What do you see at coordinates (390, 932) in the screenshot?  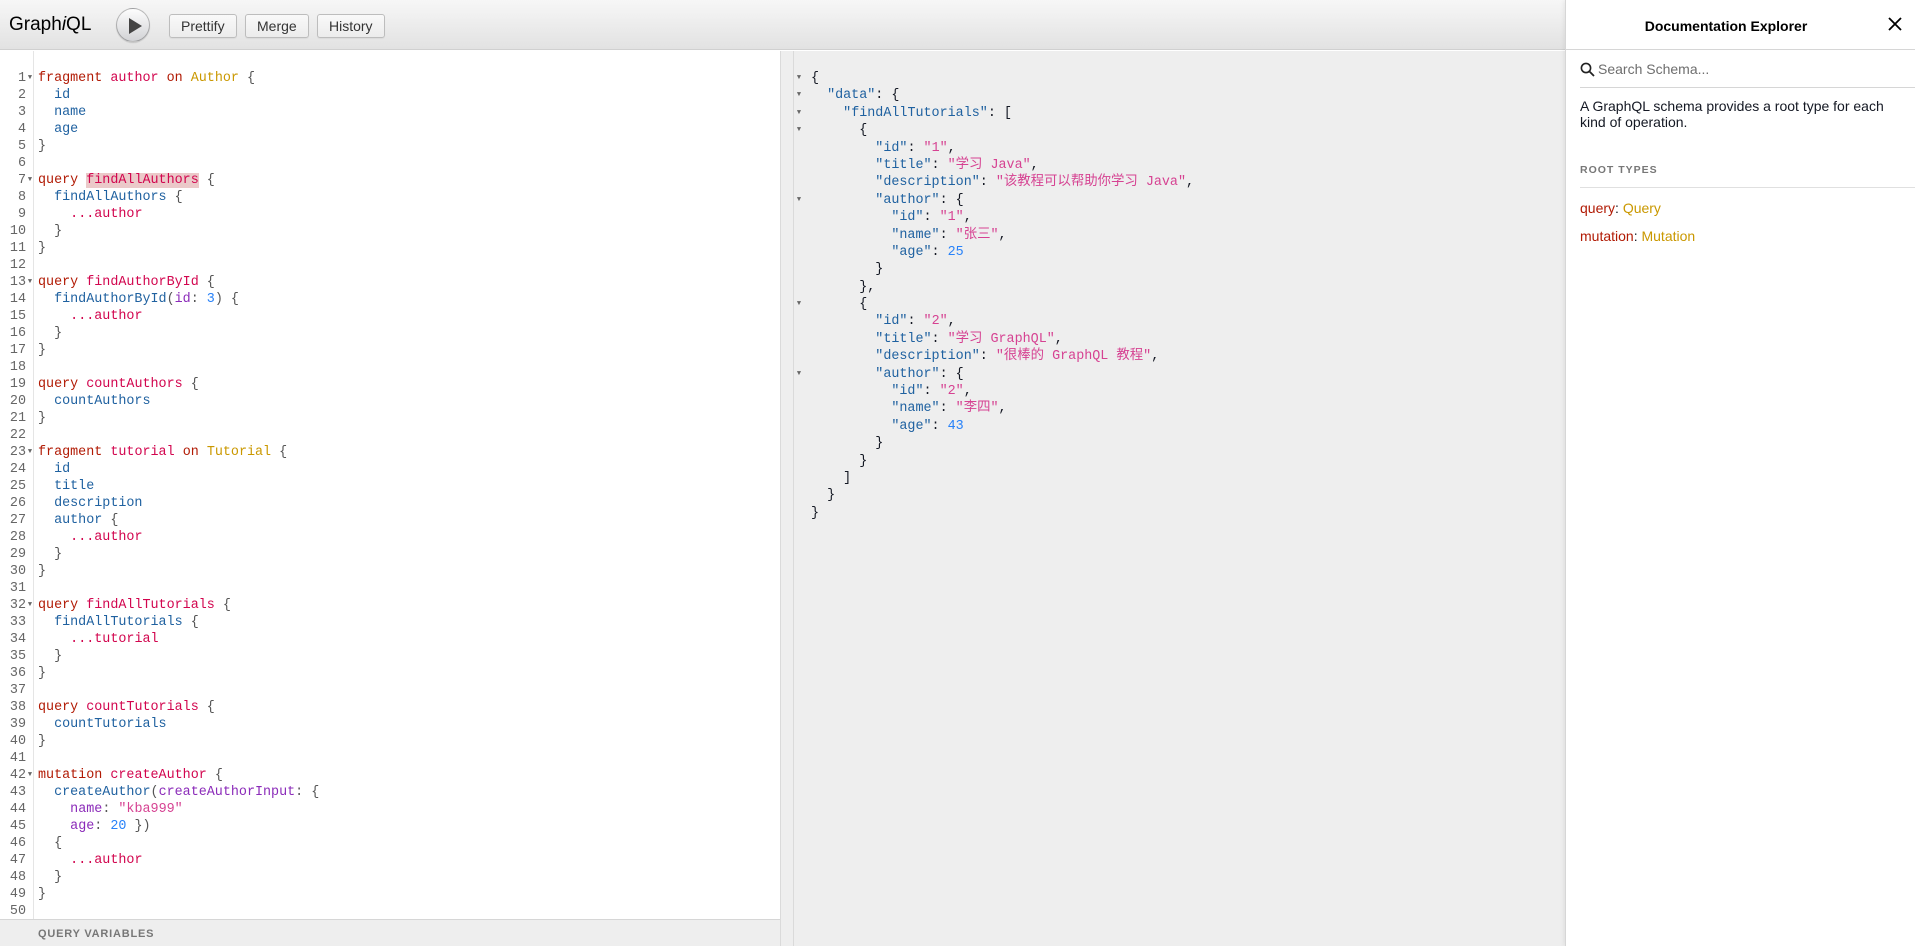 I see `query-variables-bar: QUERY VARIABLES` at bounding box center [390, 932].